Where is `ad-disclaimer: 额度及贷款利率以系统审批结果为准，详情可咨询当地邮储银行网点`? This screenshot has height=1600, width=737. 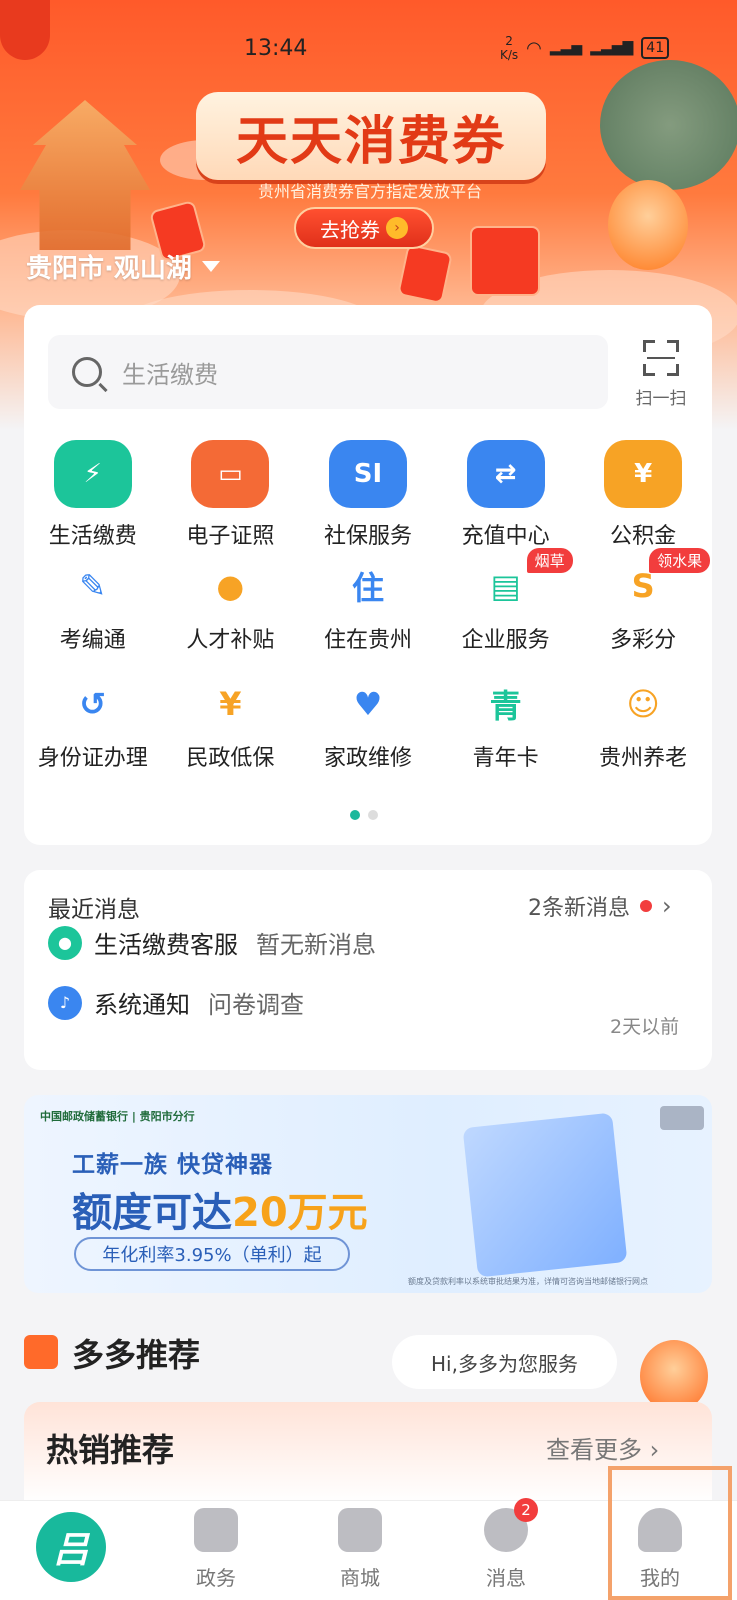 ad-disclaimer: 额度及贷款利率以系统审批结果为准，详情可咨询当地邮储银行网点 is located at coordinates (528, 1281).